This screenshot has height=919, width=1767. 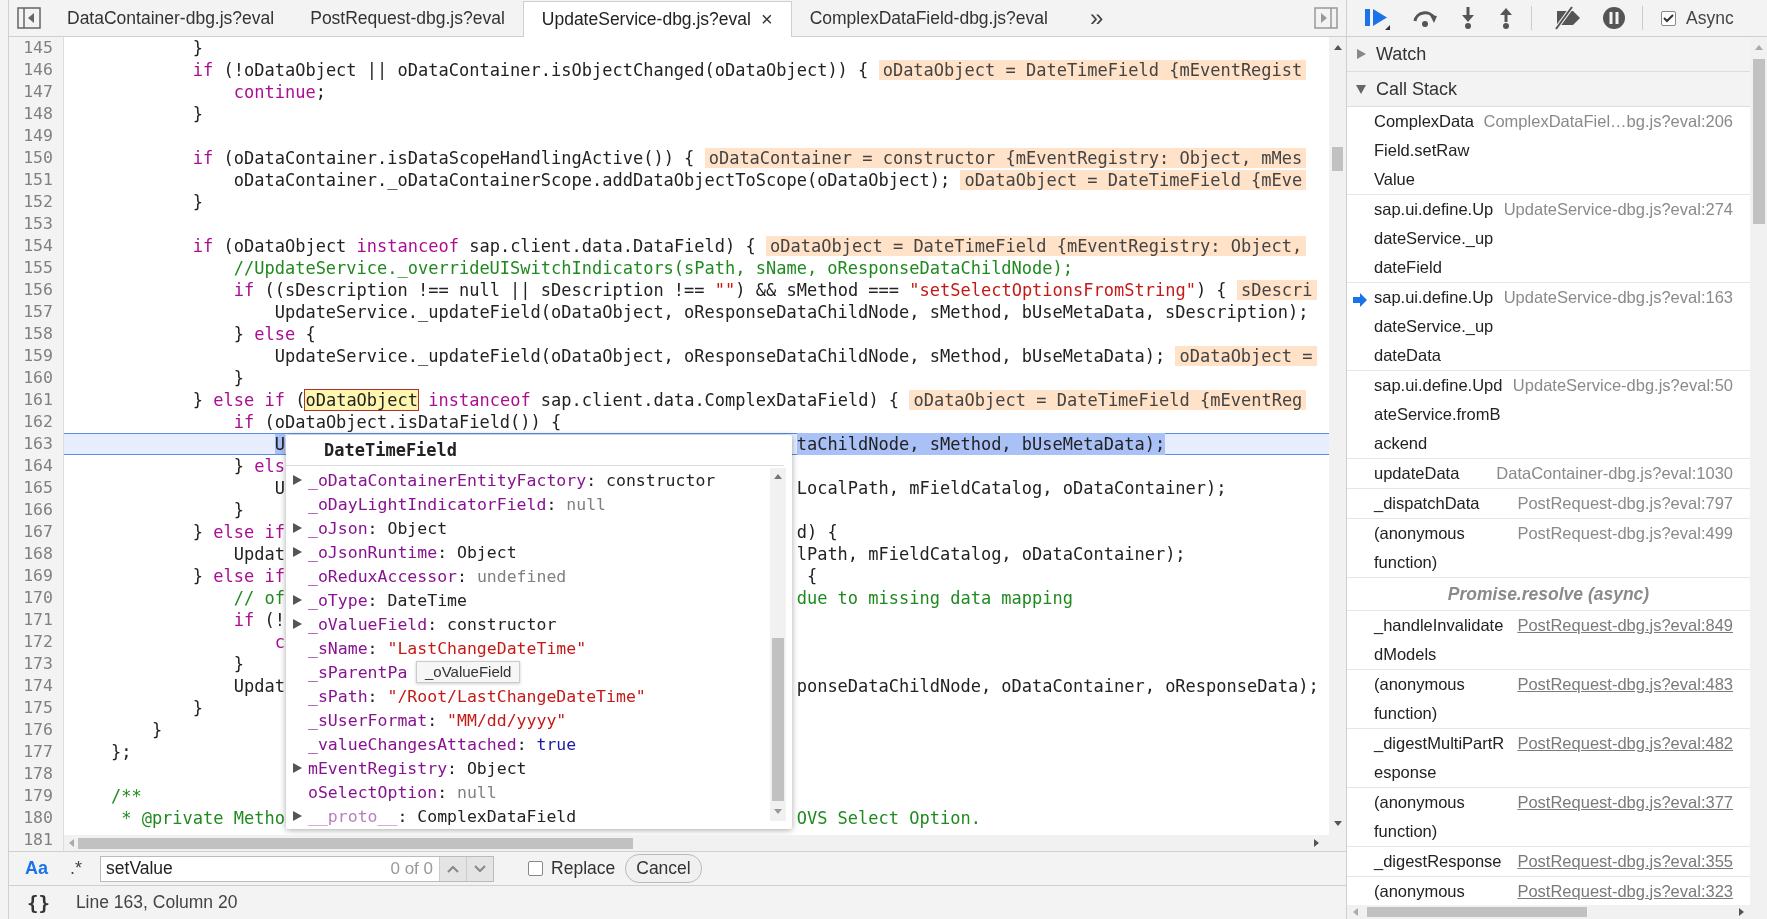 What do you see at coordinates (378, 768) in the screenshot?
I see `property-name: mEventRegistry` at bounding box center [378, 768].